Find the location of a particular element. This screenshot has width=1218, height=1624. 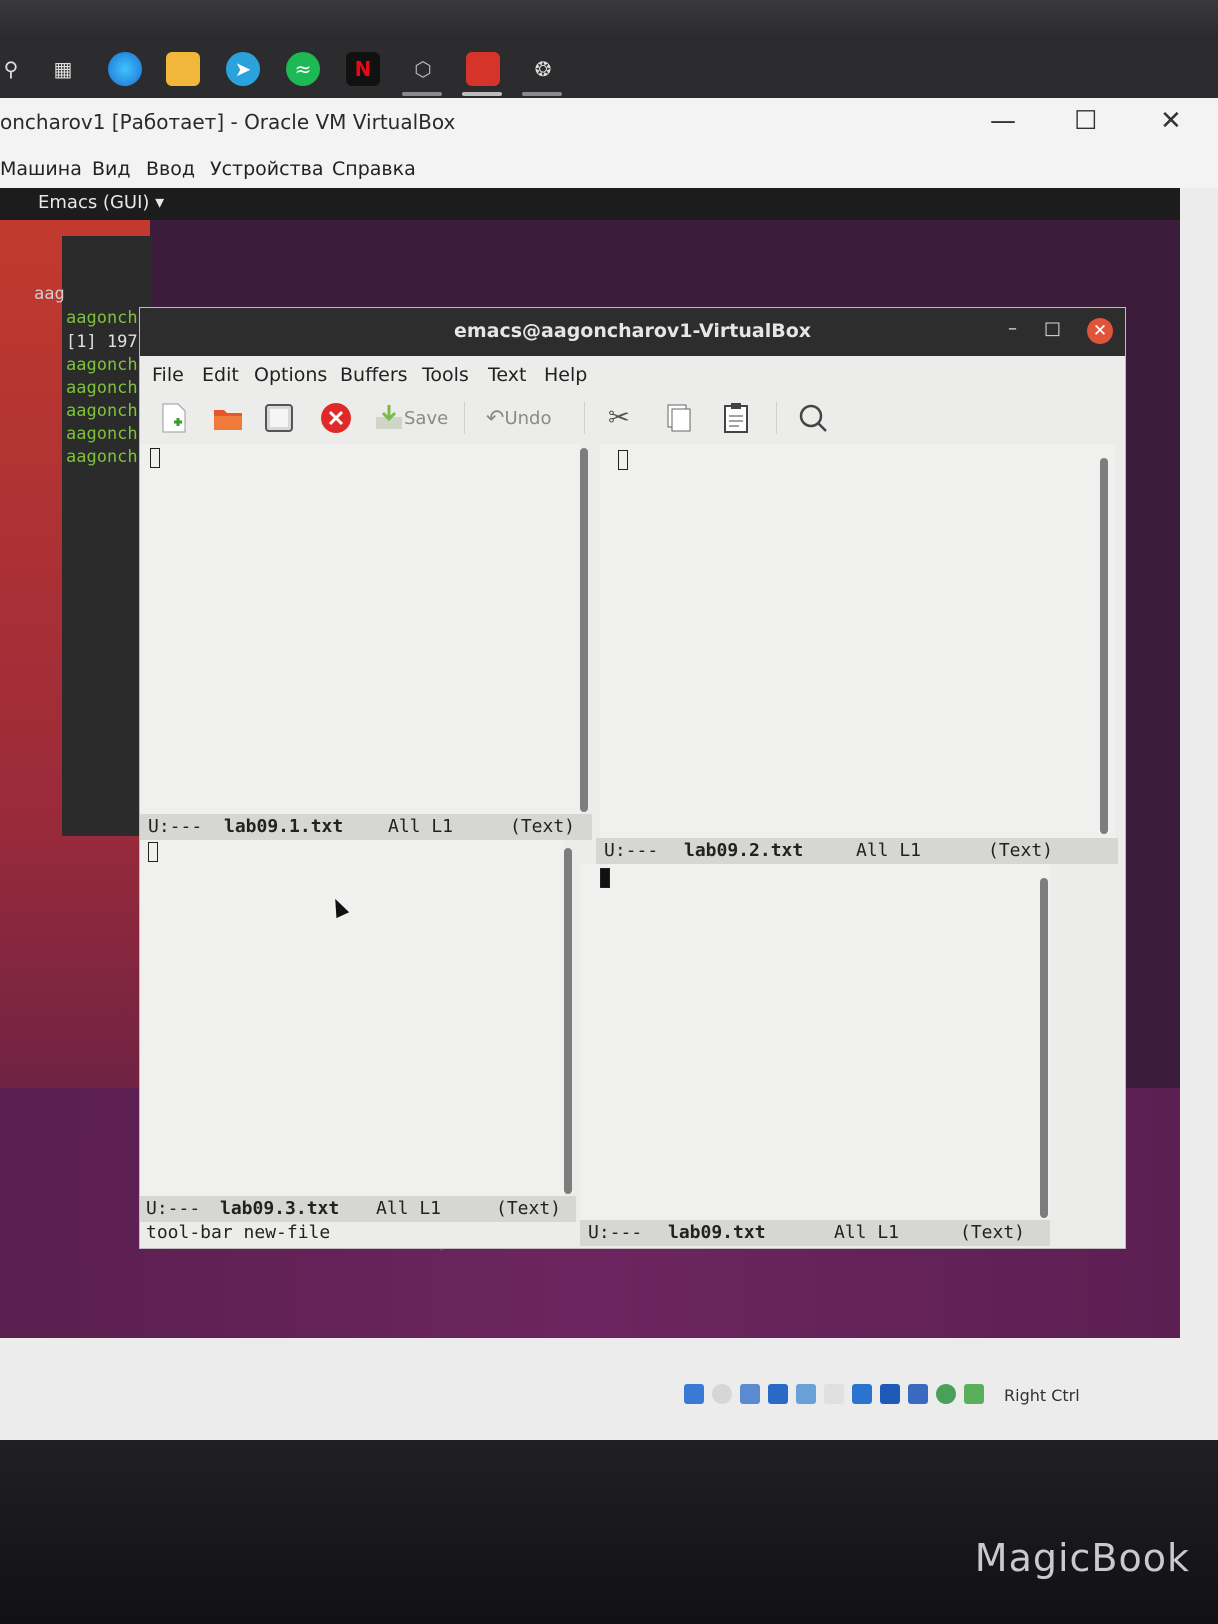

telegram-icon: ➤ is located at coordinates (243, 69).